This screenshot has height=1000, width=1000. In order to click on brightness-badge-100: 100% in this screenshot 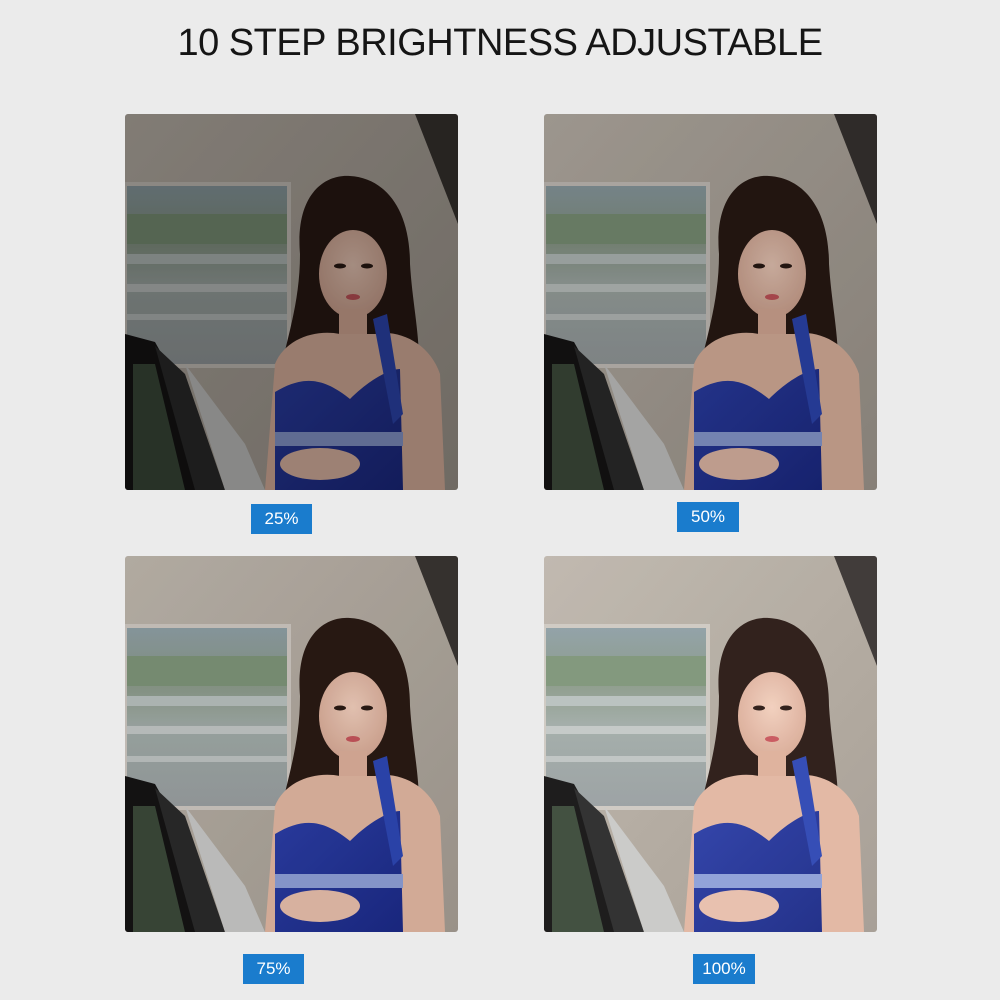, I will do `click(724, 969)`.